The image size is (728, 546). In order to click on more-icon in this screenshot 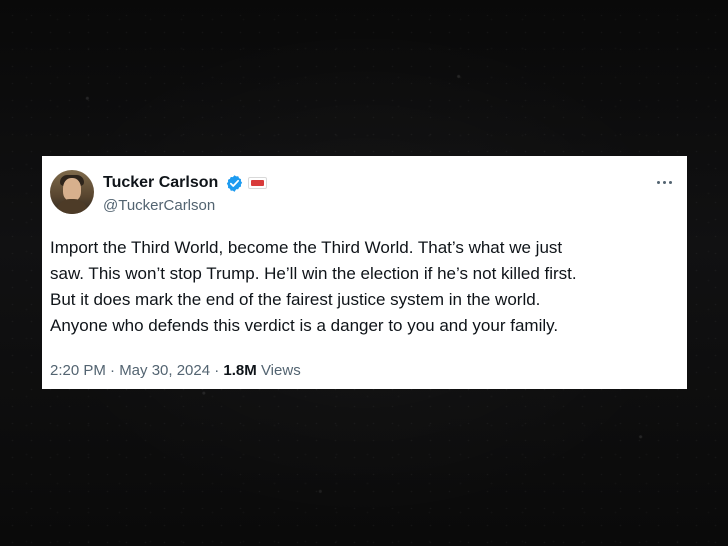, I will do `click(665, 182)`.